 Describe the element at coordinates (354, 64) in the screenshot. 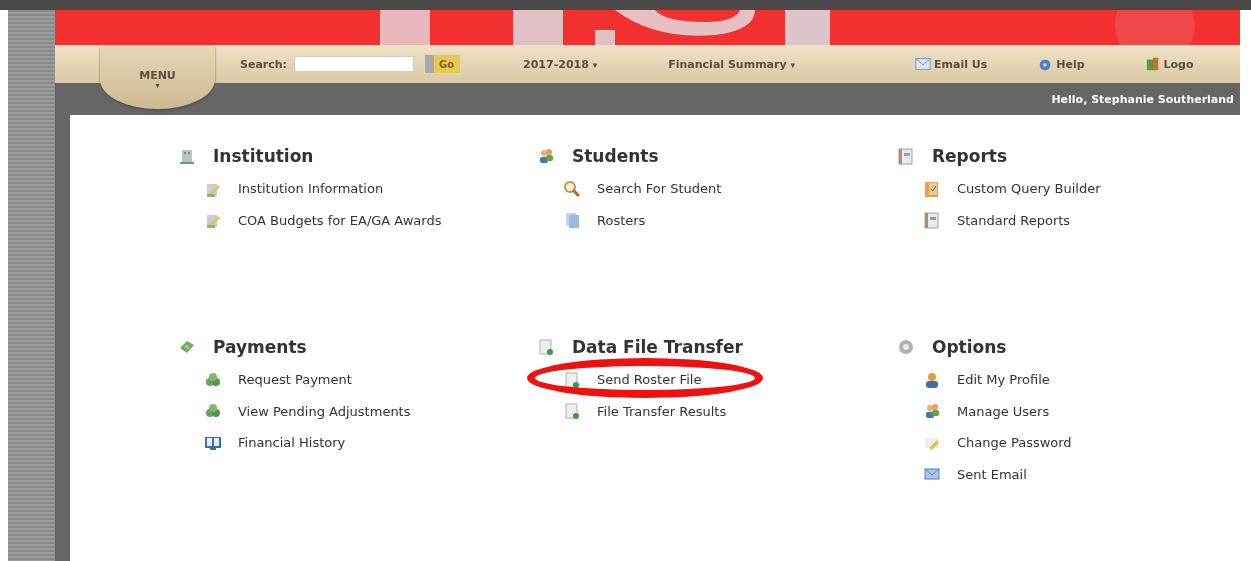

I see `search-field` at that location.